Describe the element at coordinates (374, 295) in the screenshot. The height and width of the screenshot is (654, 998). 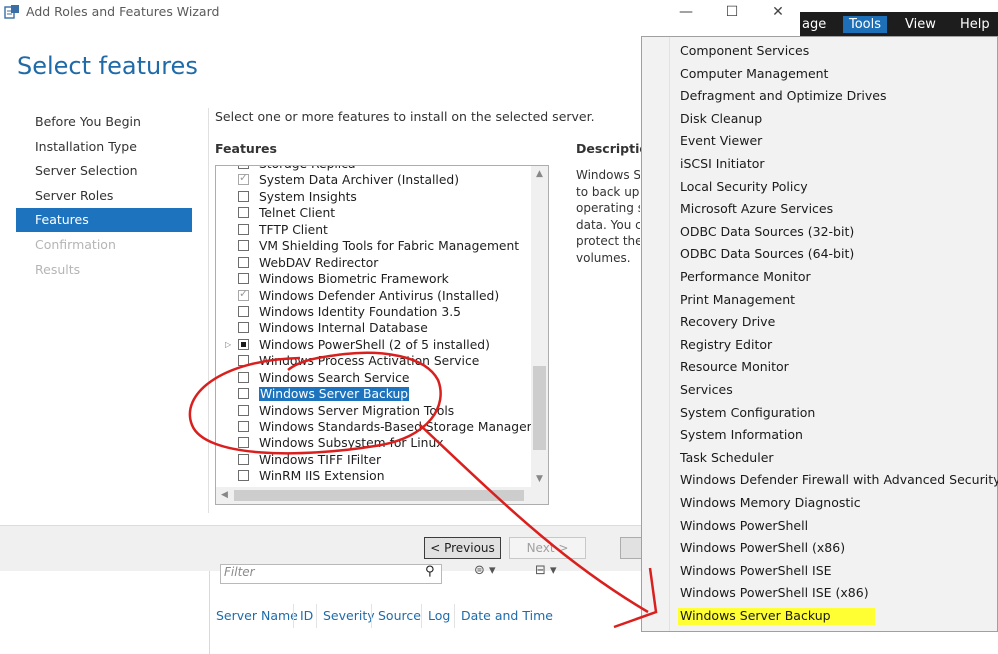
I see `feature-row: Windows Defender Antivirus (Installed)` at that location.